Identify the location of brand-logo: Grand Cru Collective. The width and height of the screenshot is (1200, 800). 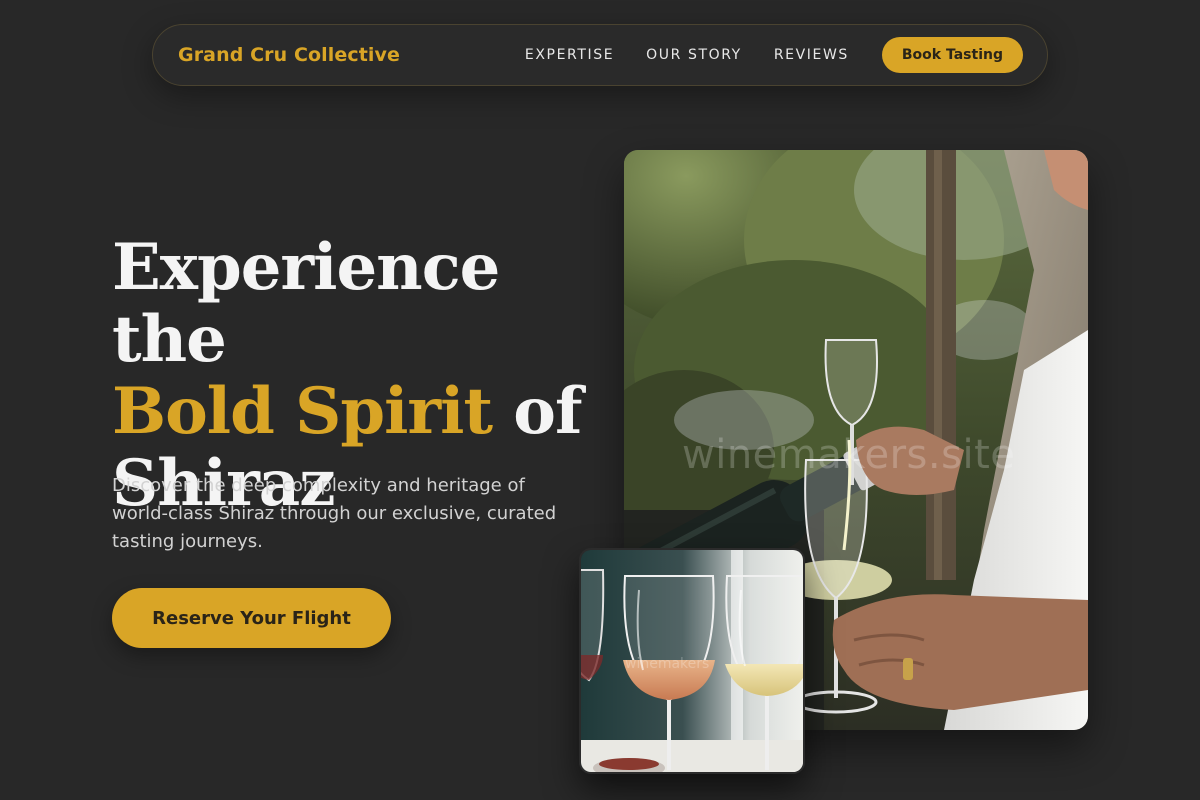
(289, 55).